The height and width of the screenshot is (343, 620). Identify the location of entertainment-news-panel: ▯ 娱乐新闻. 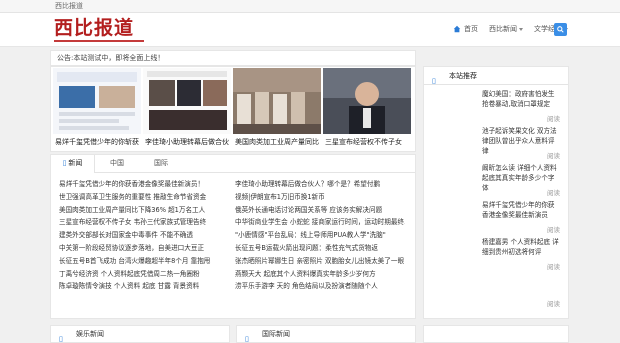
(140, 334).